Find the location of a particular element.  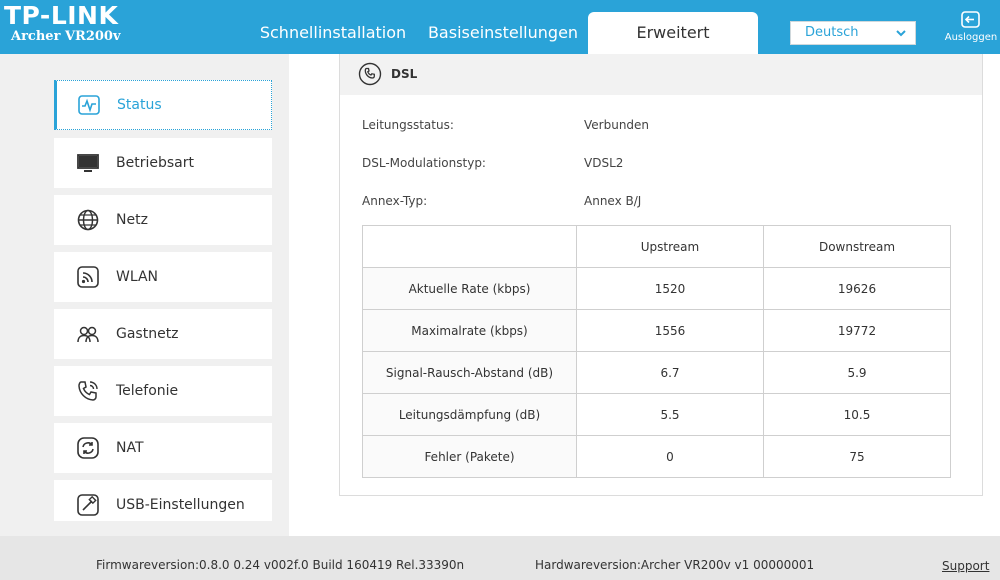

table-row: Leitungsdämpfung (dB) 5.5 10.5 is located at coordinates (656, 414).